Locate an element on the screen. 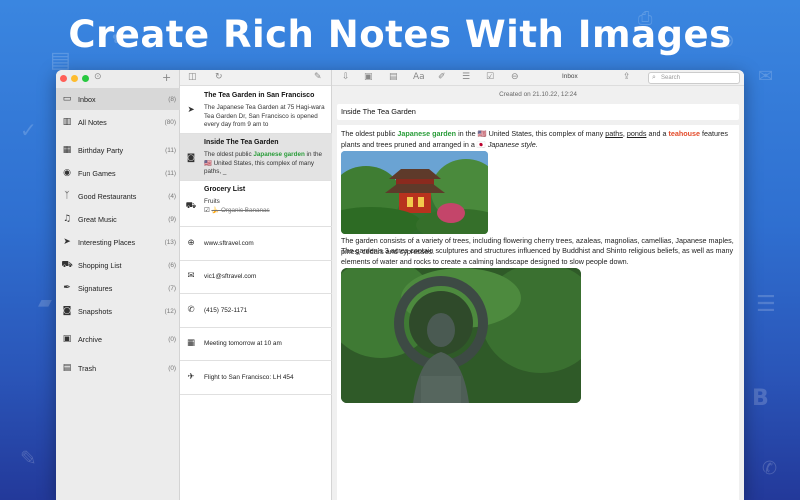 The image size is (800, 500). sidebar-item-good-restaurants: ᛉ Good Restaurants (4) is located at coordinates (118, 196).